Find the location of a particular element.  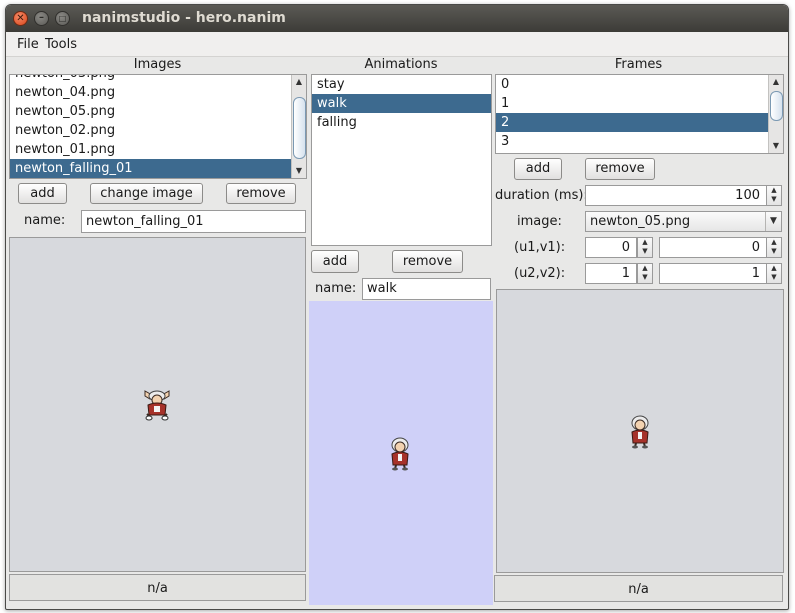

image-list-item: newton_02.png is located at coordinates (151, 130).